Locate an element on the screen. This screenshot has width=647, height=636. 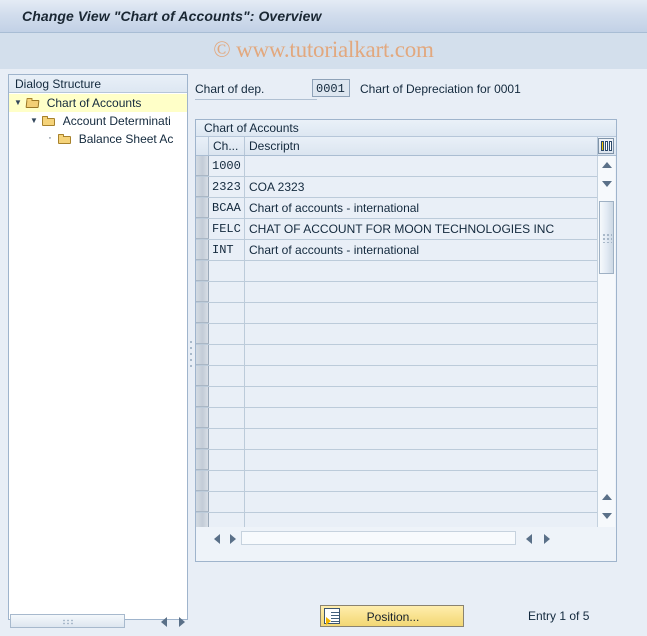
sidebar-item-chart-of-accounts: ▼ Chart of Accounts is located at coordinates (98, 103).